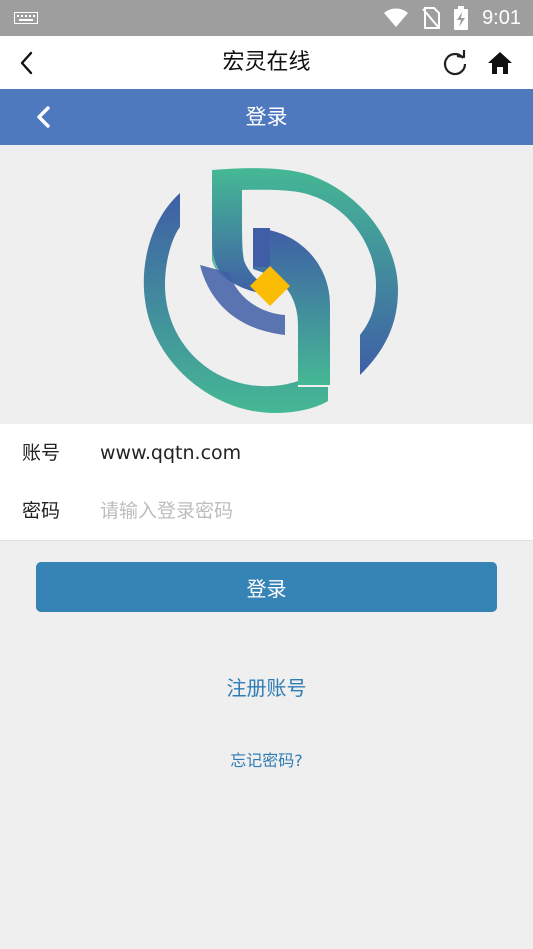  Describe the element at coordinates (41, 511) in the screenshot. I see `password-label: 密码` at that location.